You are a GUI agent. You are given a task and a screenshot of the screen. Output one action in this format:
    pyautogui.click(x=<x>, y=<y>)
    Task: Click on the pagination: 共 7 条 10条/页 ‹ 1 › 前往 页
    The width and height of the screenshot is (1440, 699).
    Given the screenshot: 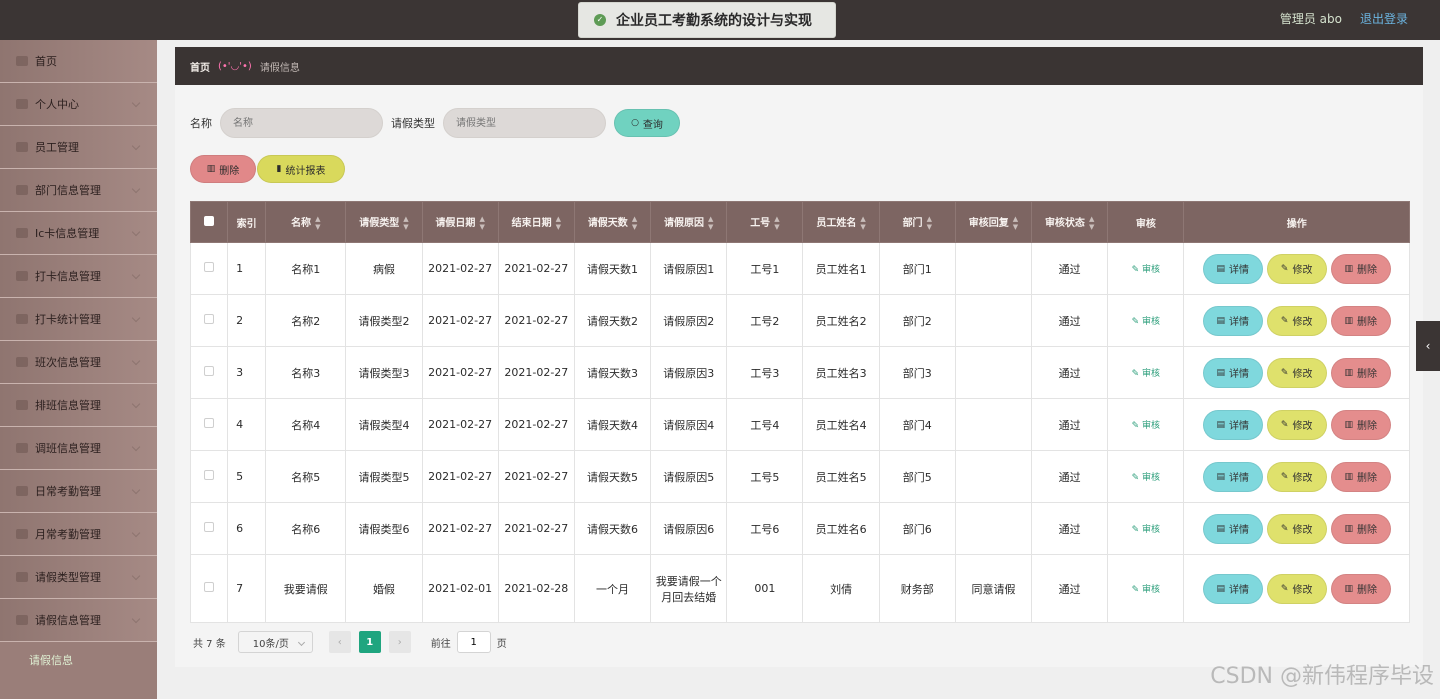 What is the action you would take?
    pyautogui.click(x=350, y=642)
    